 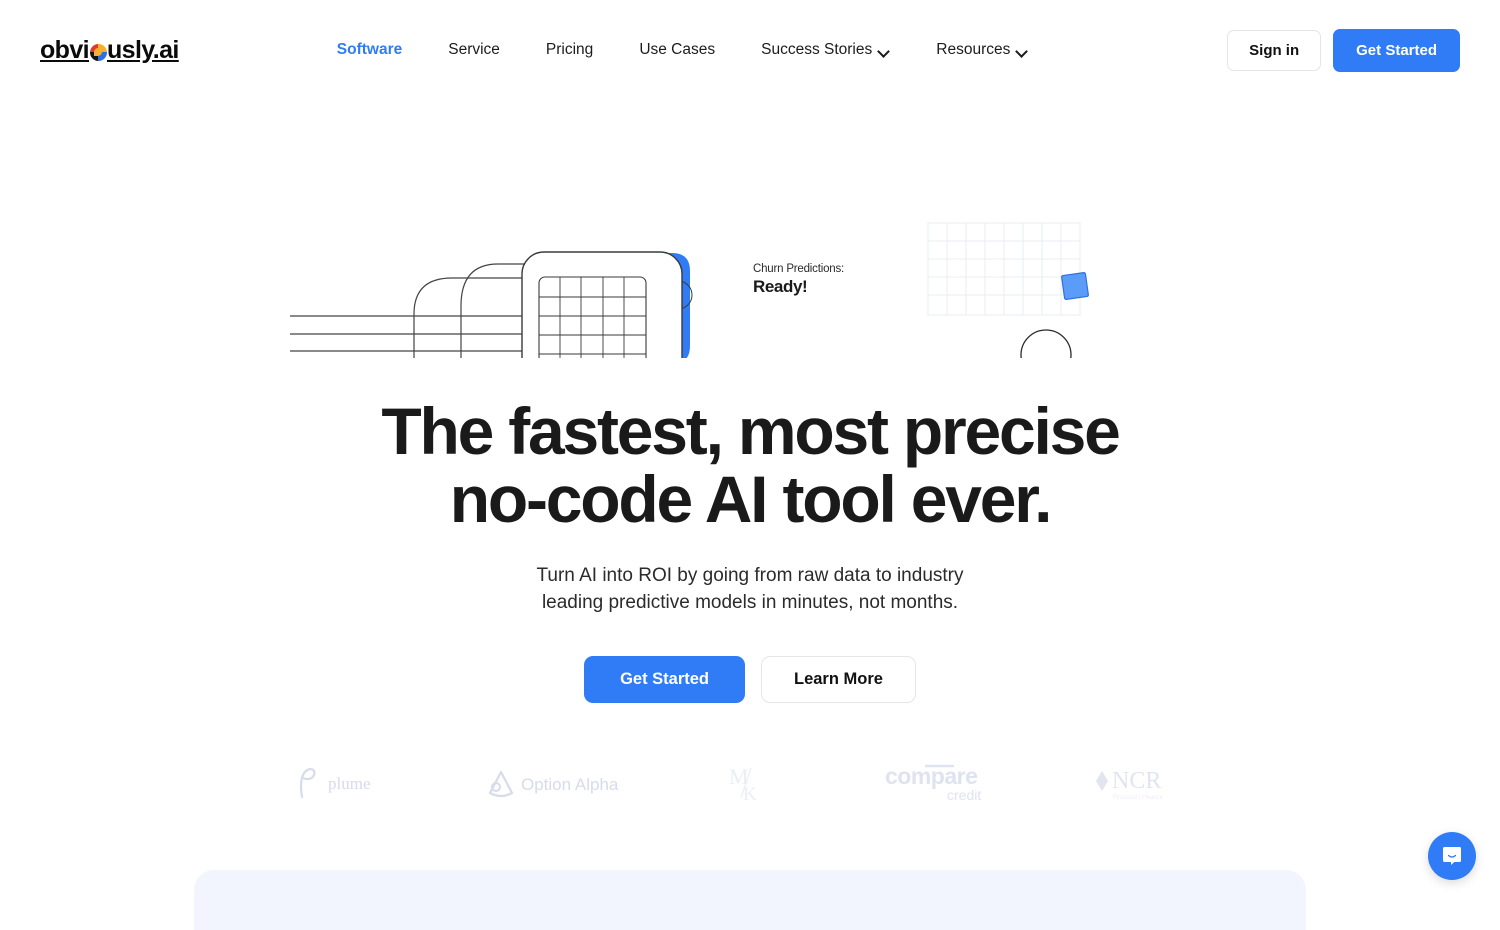 I want to click on nav-item-service: Service, so click(x=474, y=50).